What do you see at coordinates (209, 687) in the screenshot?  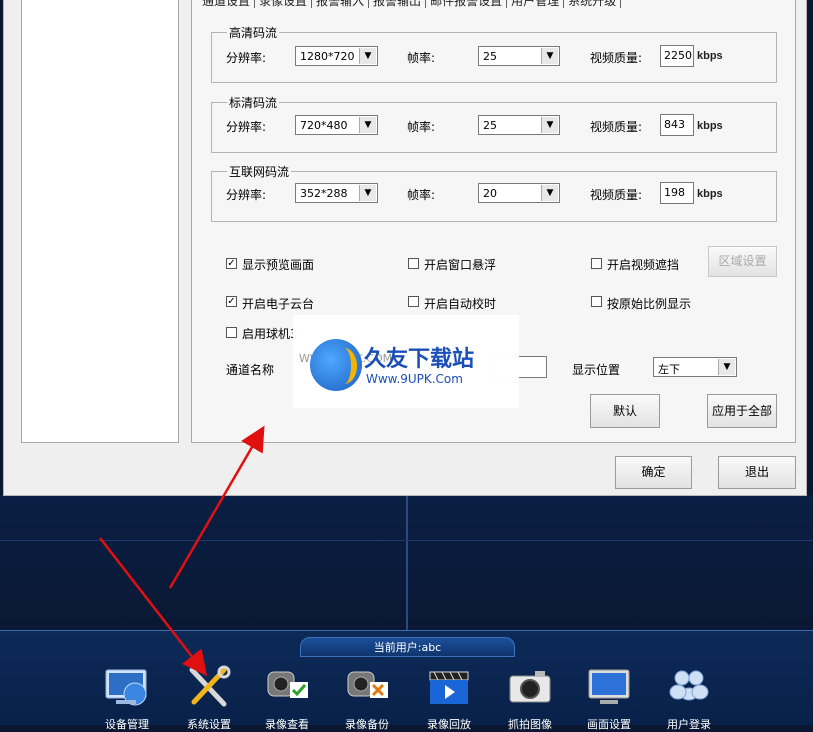 I see `system-settings-icon` at bounding box center [209, 687].